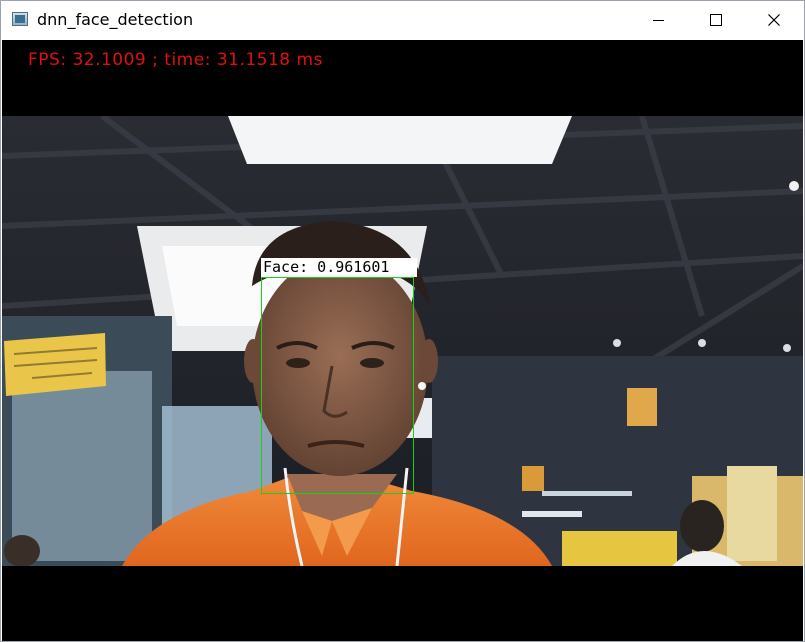 Image resolution: width=805 pixels, height=642 pixels. I want to click on minimize-icon, so click(658, 20).